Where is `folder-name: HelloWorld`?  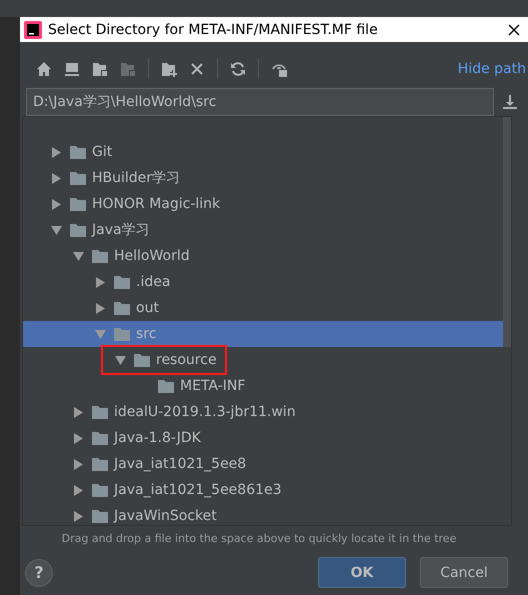 folder-name: HelloWorld is located at coordinates (152, 256).